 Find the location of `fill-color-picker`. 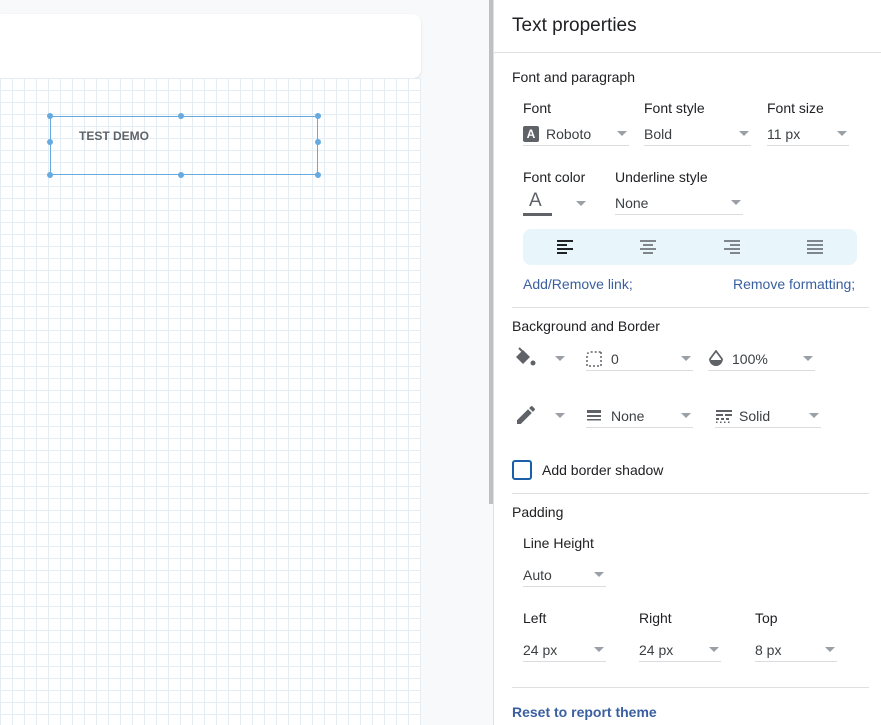

fill-color-picker is located at coordinates (541, 358).